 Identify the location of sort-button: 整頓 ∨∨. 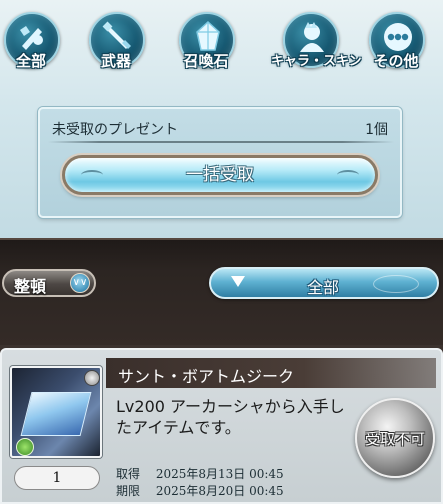
(49, 283).